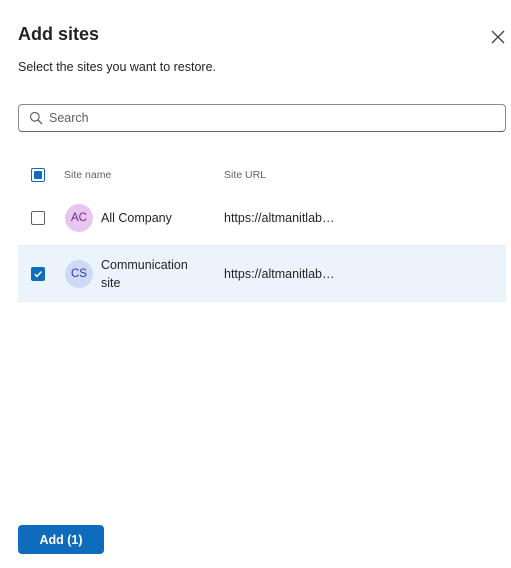 This screenshot has width=511, height=568. What do you see at coordinates (269, 118) in the screenshot?
I see `search-input` at bounding box center [269, 118].